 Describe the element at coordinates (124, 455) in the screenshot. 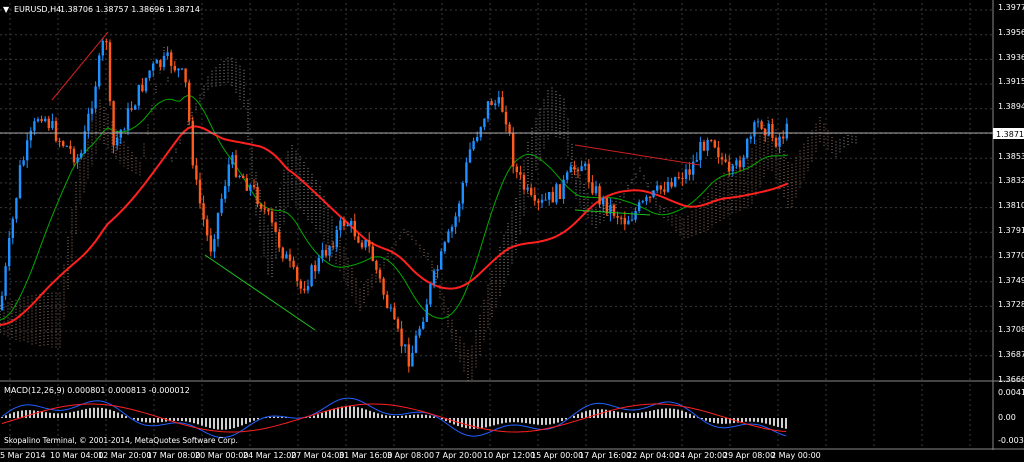

I see `time-tick: 12 Mar 20:00` at that location.